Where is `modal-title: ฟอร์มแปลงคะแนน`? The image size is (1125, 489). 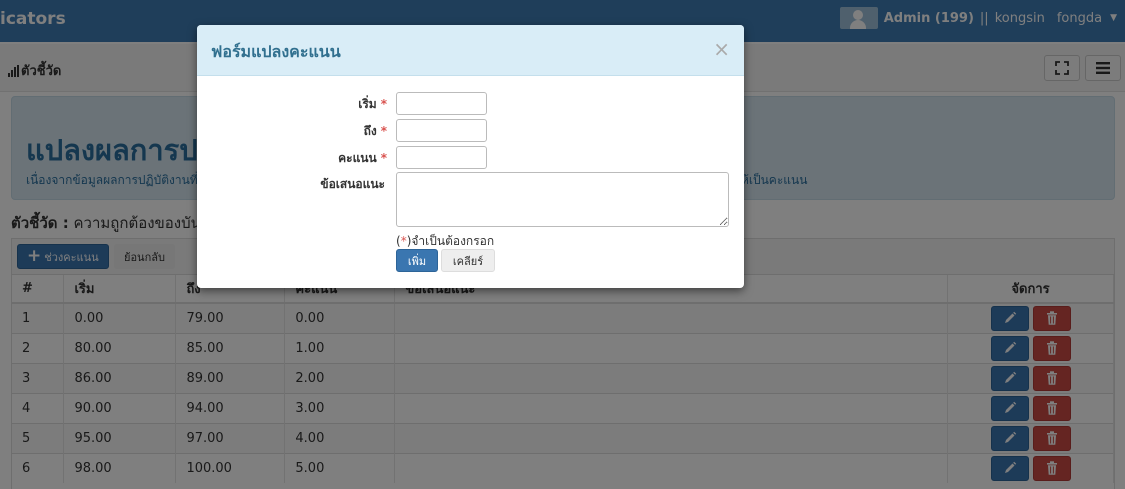 modal-title: ฟอร์มแปลงคะแนน is located at coordinates (276, 51).